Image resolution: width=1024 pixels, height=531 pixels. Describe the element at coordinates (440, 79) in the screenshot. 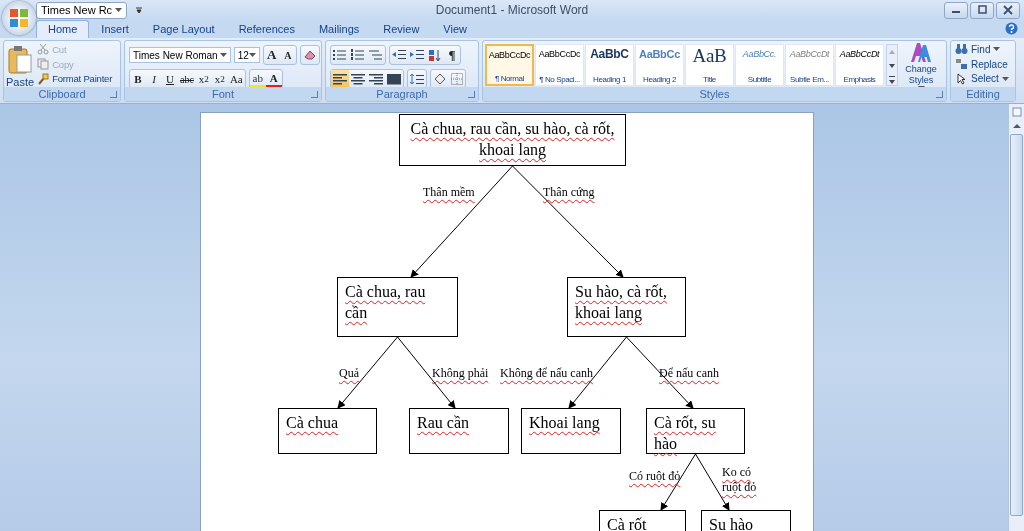

I see `paint-bucket-icon` at that location.